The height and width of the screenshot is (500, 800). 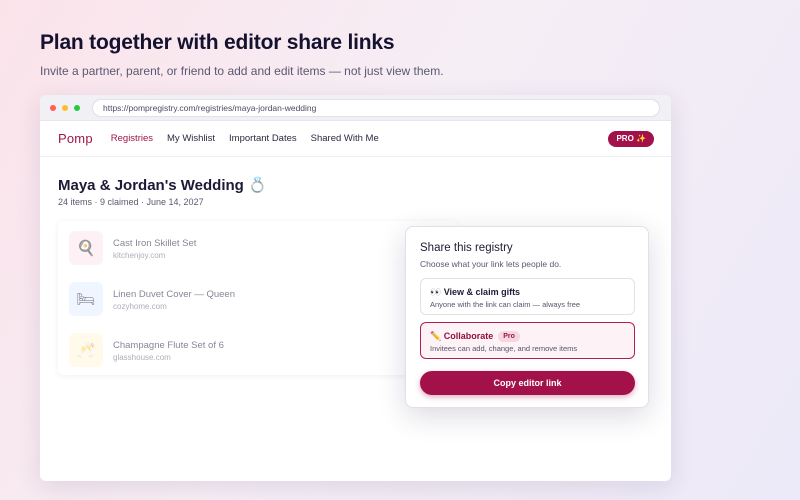 What do you see at coordinates (174, 294) in the screenshot?
I see `item-name: Linen Duvet Cover — Queen` at bounding box center [174, 294].